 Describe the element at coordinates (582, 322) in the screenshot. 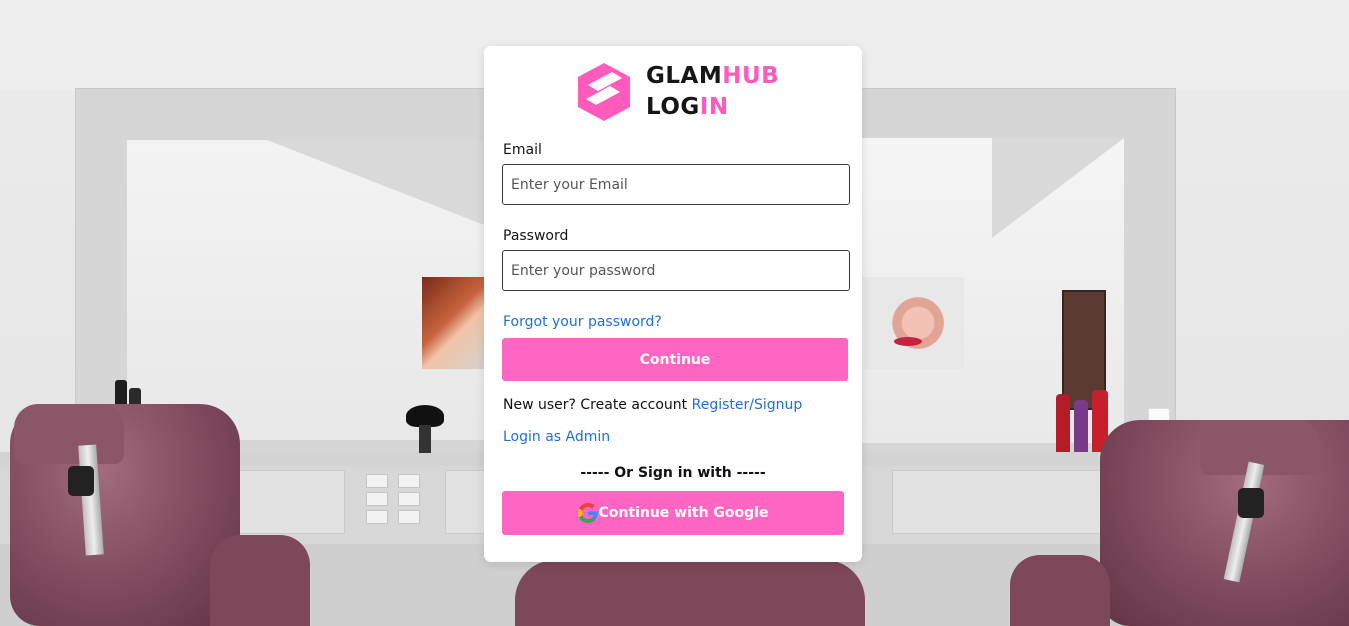

I see `forgot-password-link: Forgot your password?` at that location.